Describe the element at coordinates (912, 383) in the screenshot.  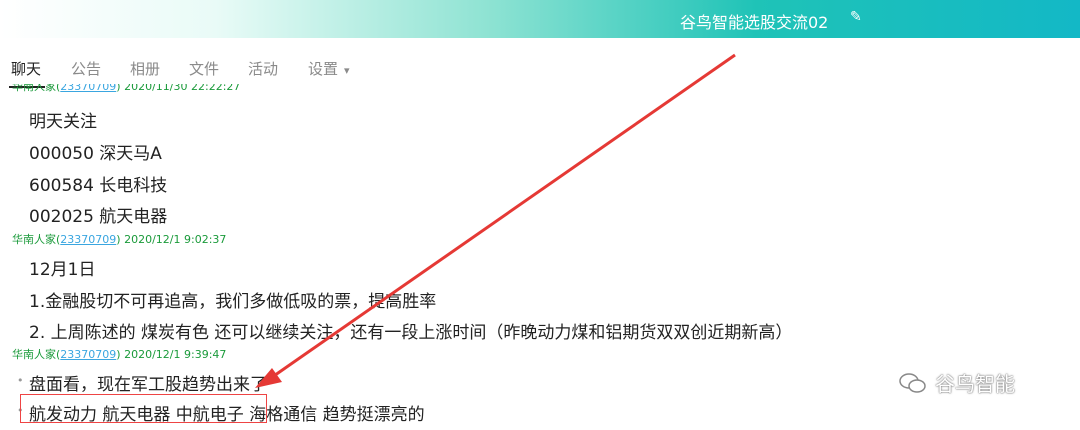
I see `wechat-icon` at that location.